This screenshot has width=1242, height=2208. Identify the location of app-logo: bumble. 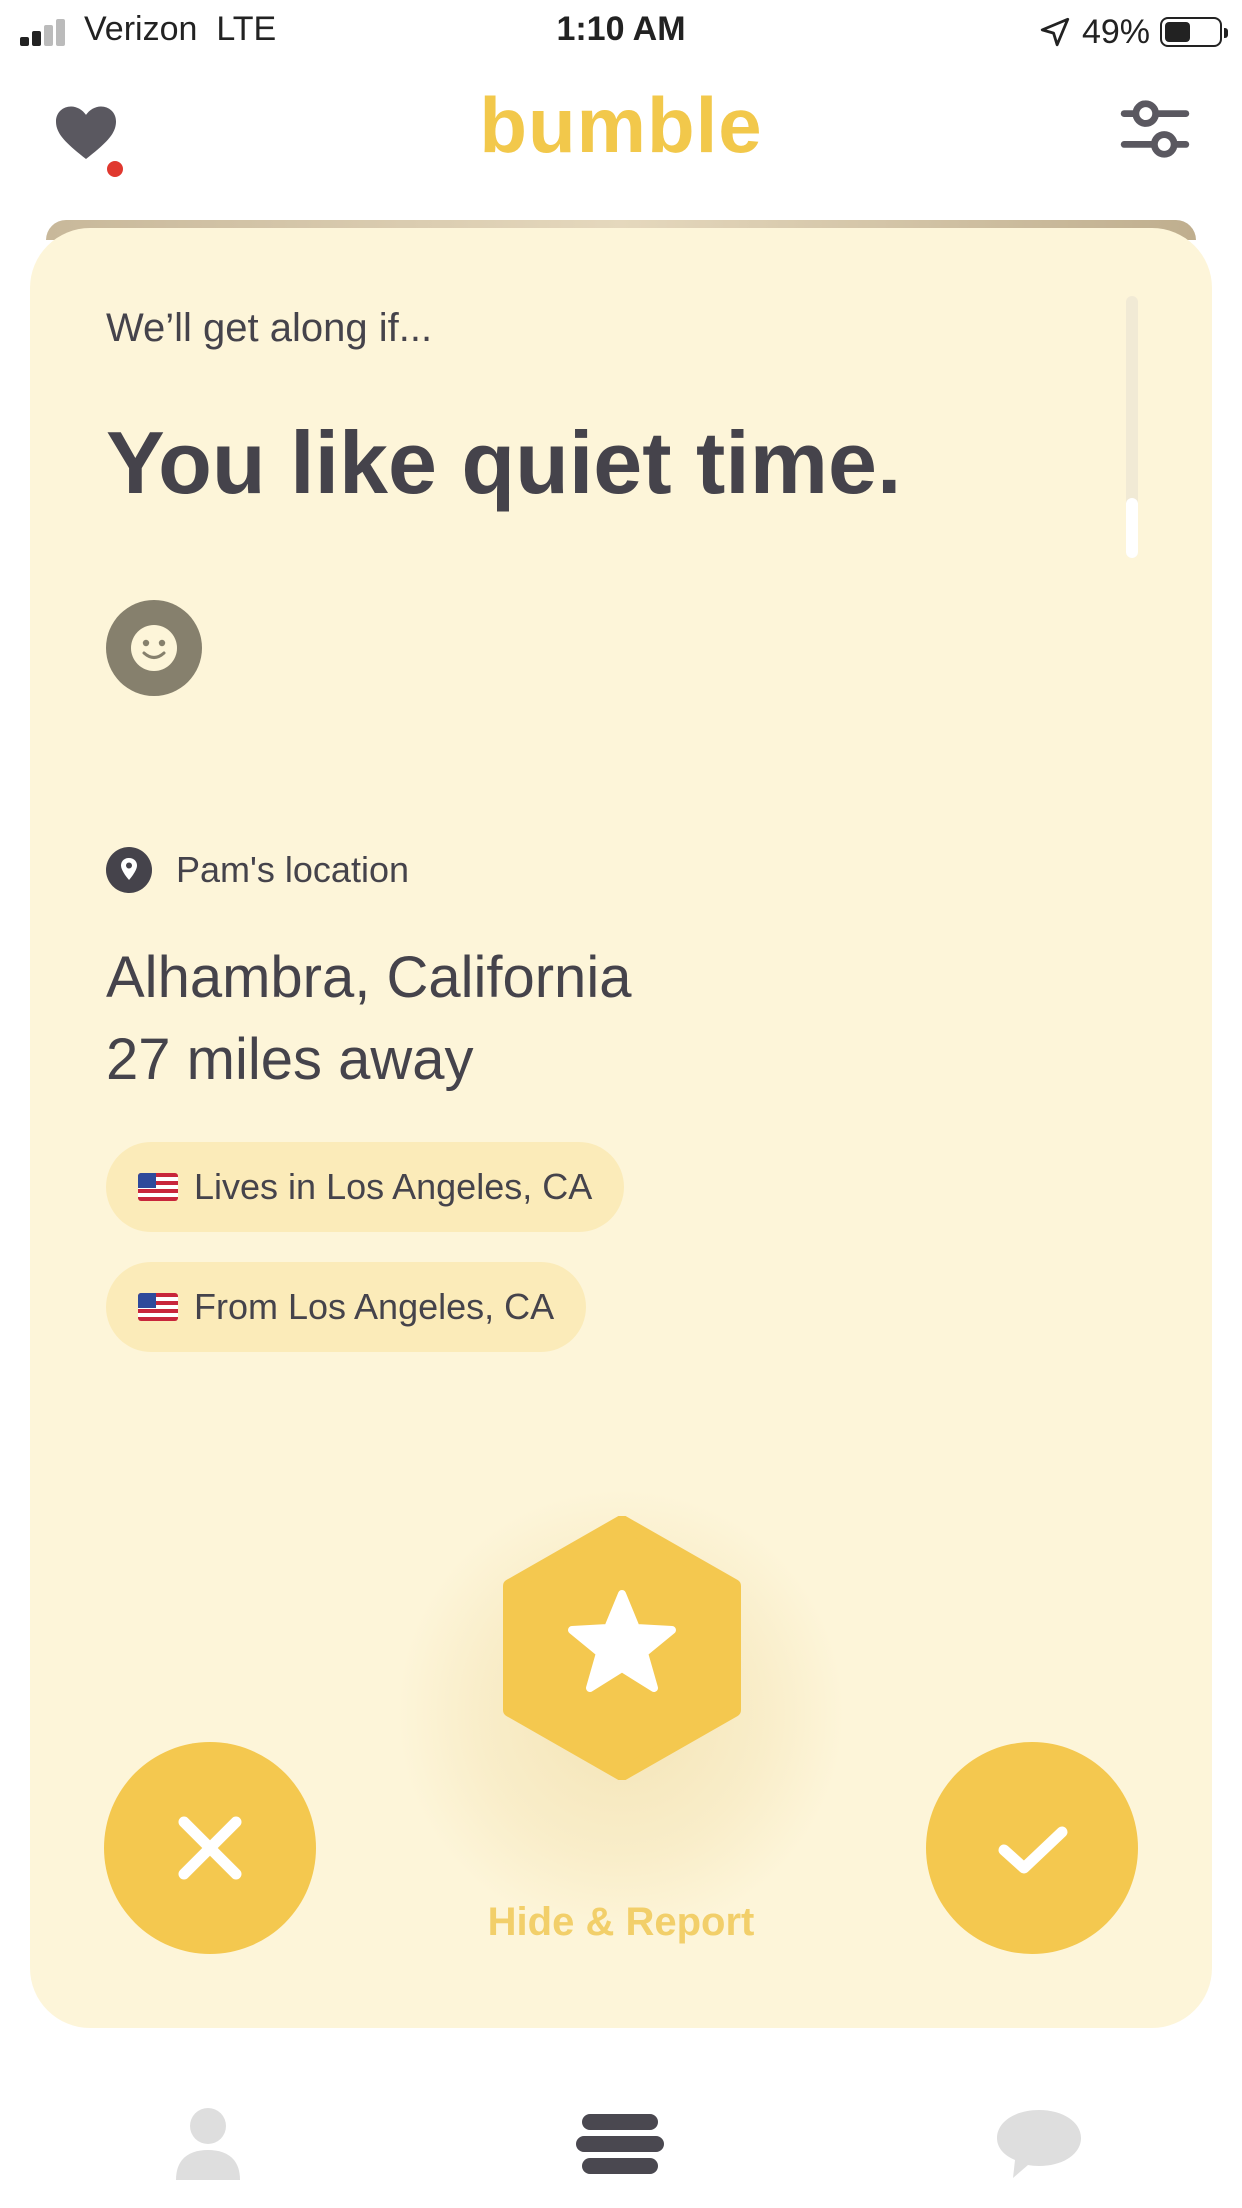
(621, 125).